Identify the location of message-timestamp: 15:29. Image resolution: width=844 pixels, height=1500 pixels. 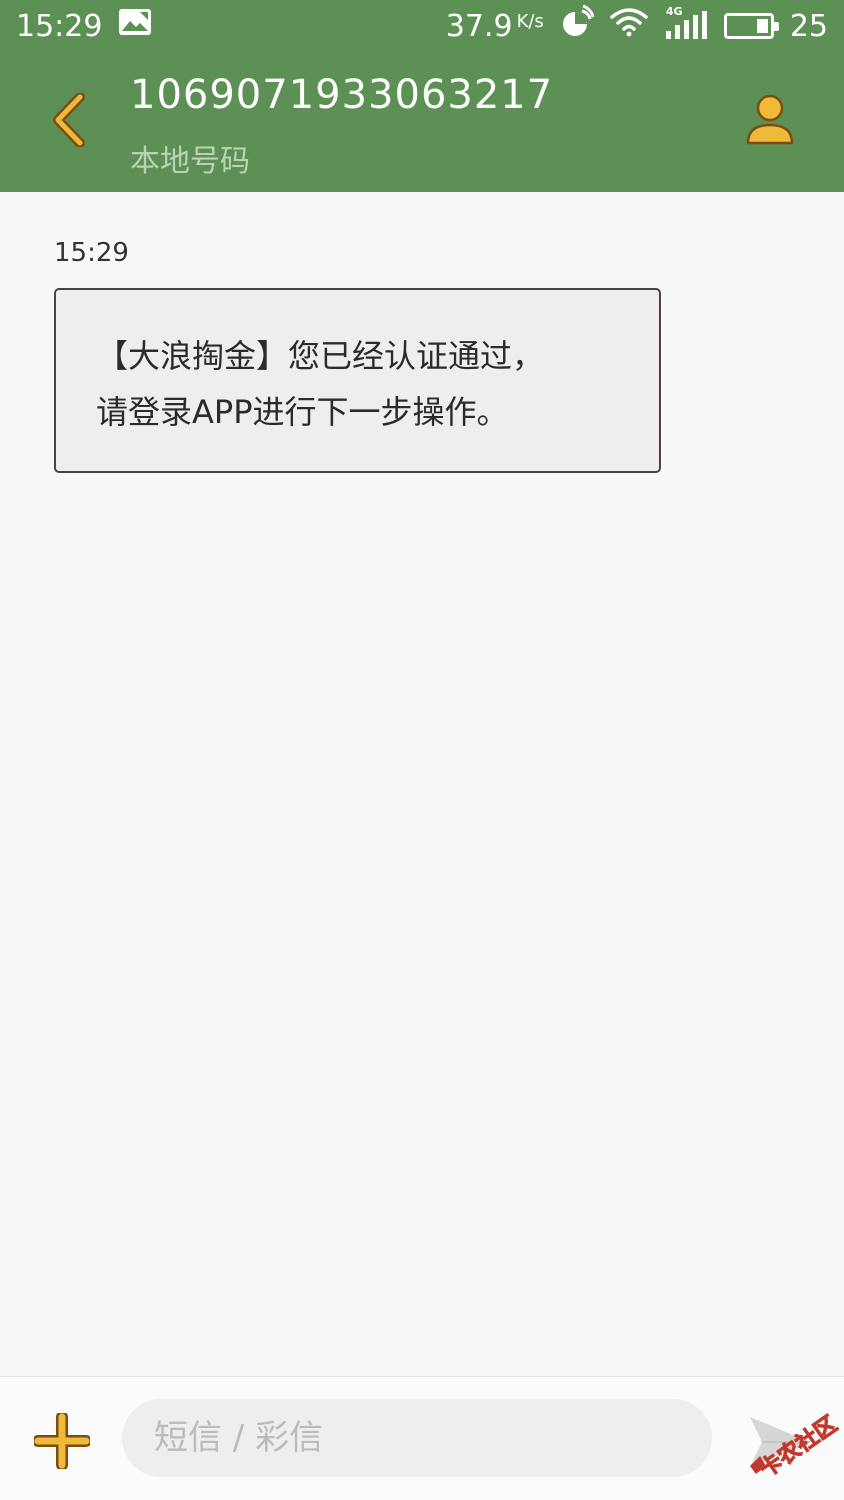
(91, 253).